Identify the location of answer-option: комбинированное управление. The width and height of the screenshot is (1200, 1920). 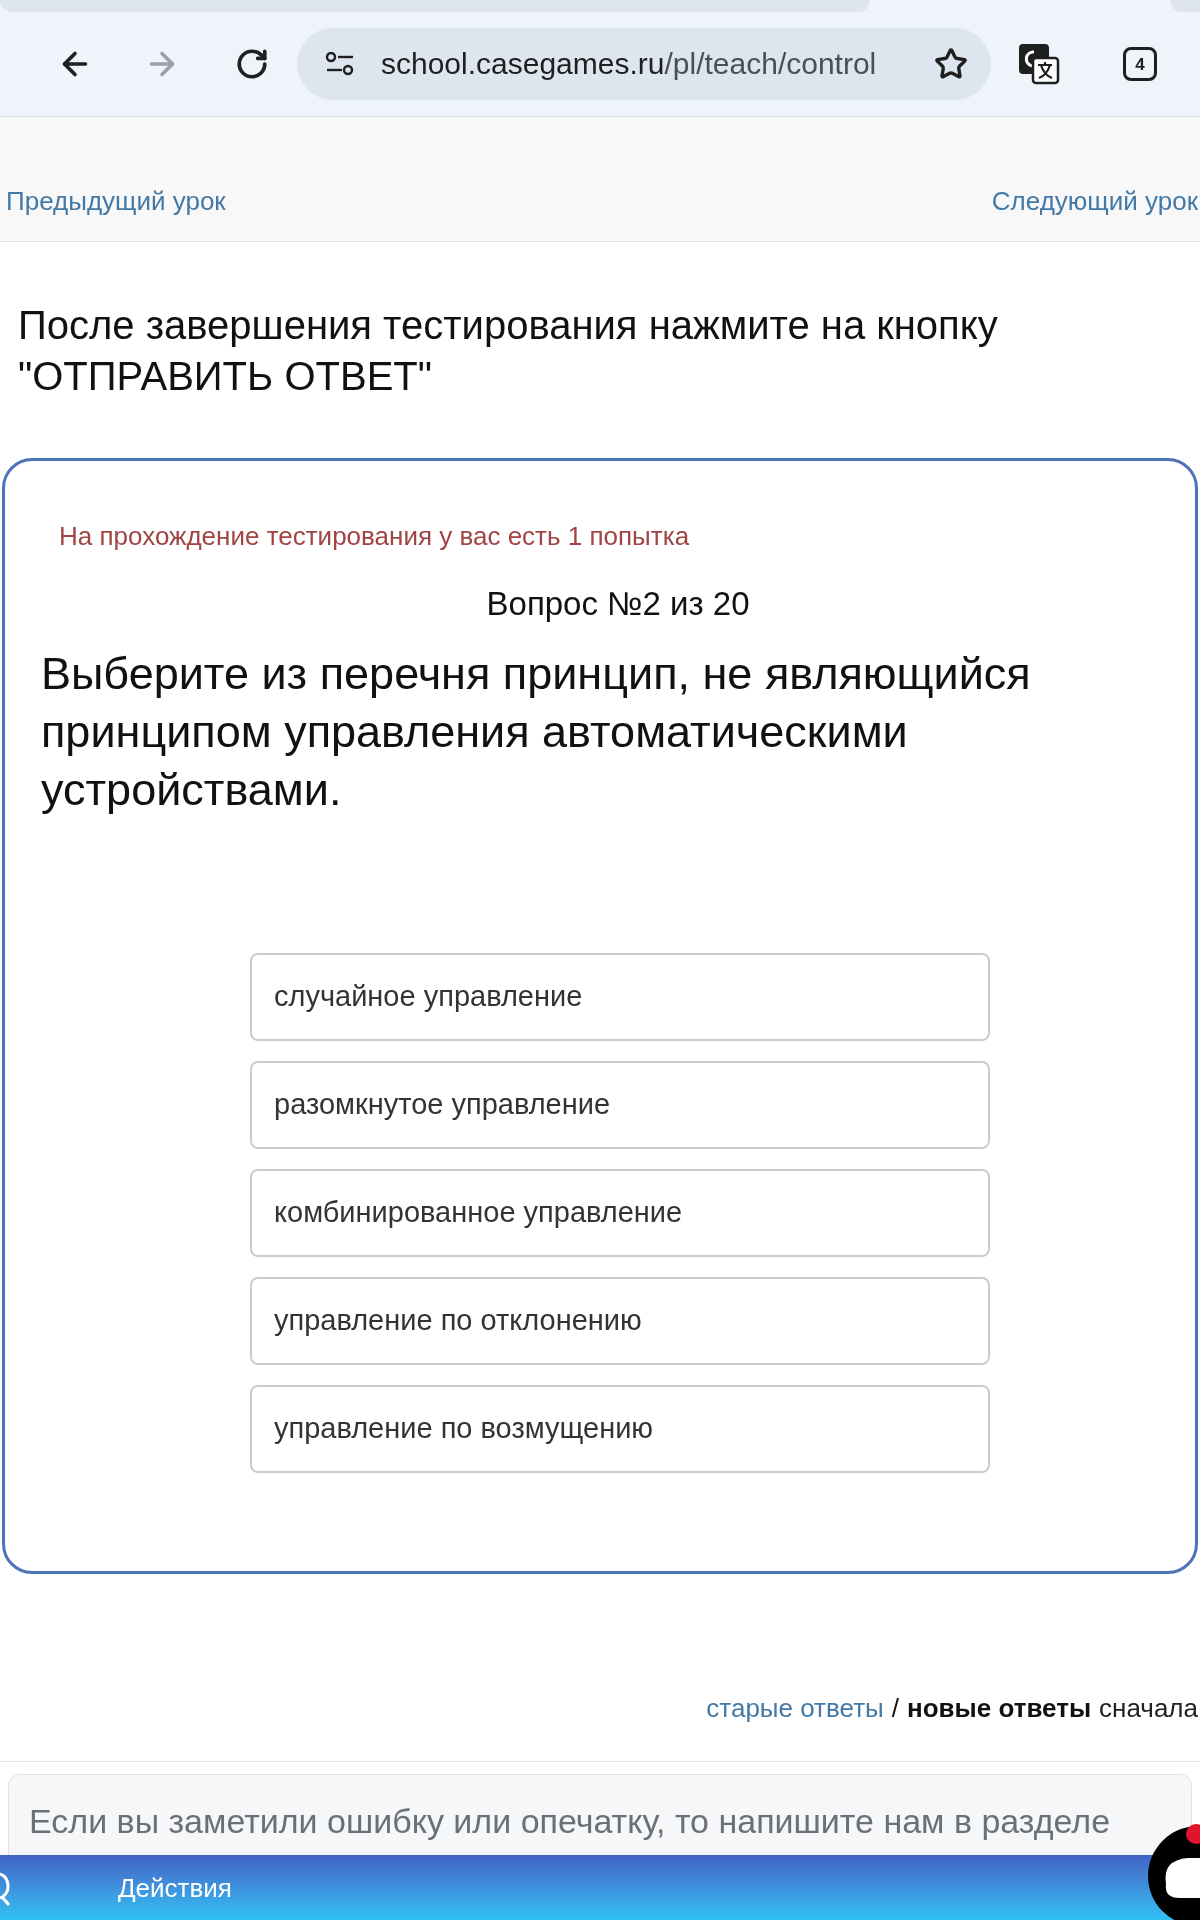
(620, 1213).